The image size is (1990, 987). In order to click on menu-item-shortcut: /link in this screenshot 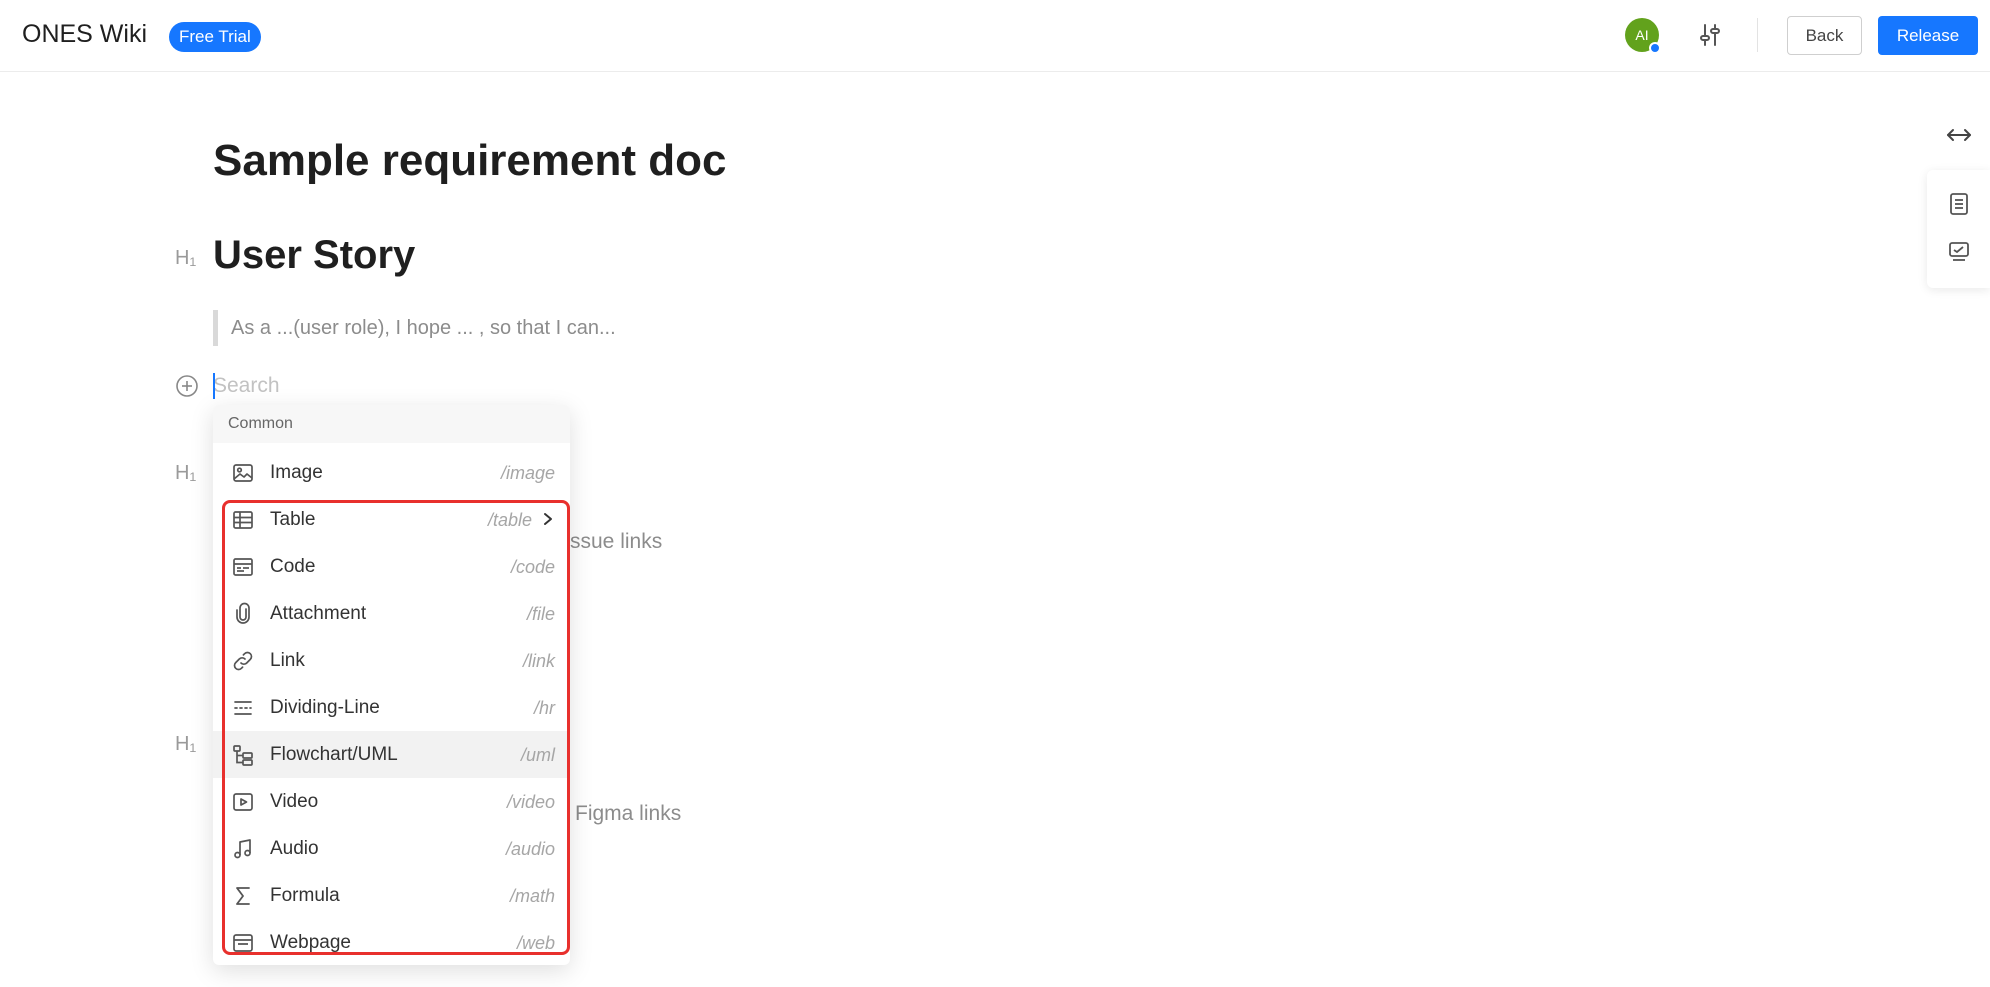, I will do `click(538, 661)`.